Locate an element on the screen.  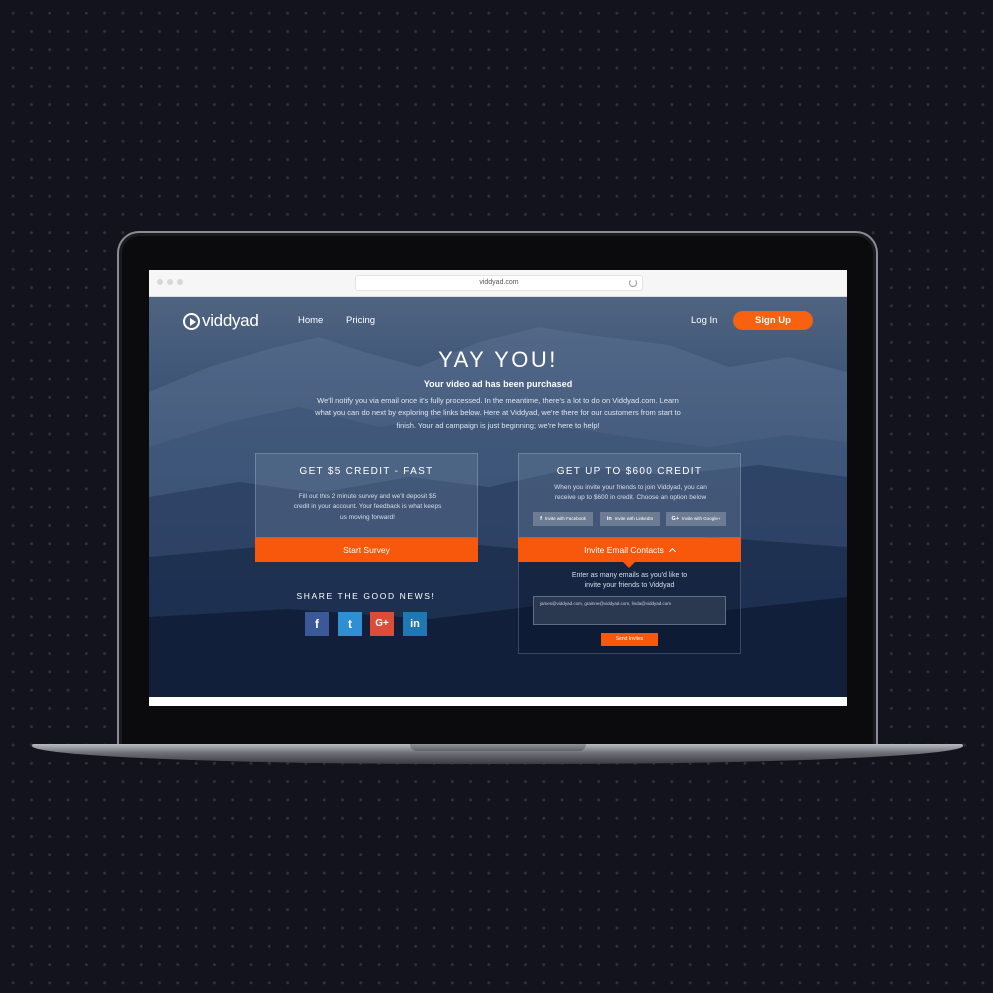
minimize-window-icon is located at coordinates (170, 282).